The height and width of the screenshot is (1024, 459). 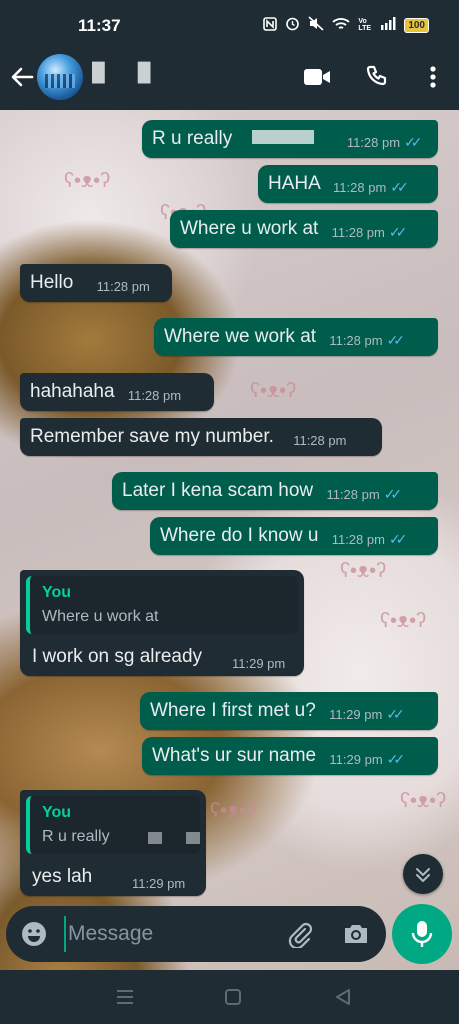 I want to click on nfc-icon, so click(x=270, y=25).